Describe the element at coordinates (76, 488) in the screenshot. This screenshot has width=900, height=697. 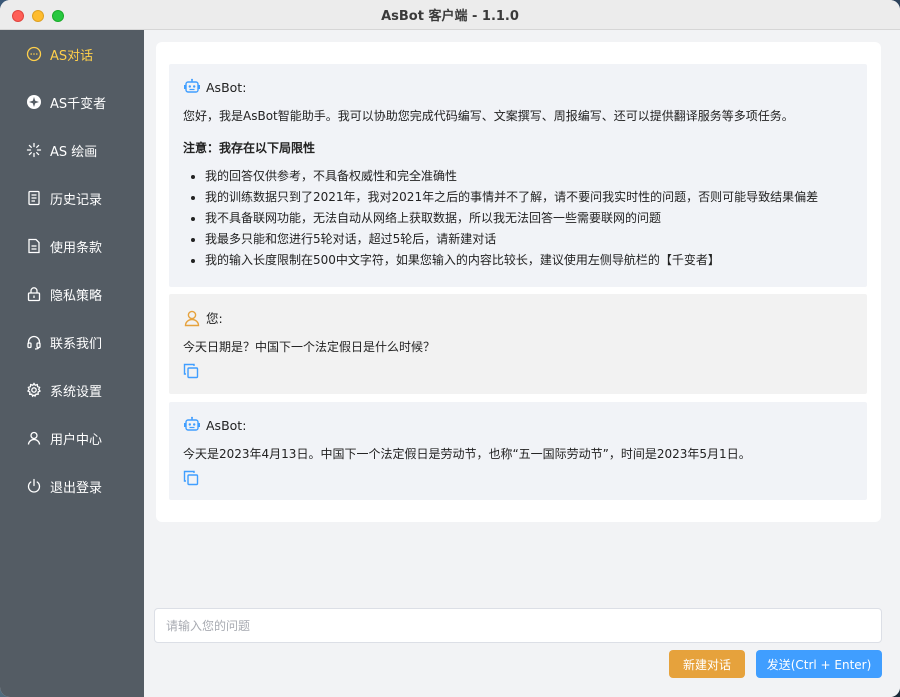
I see `sidebar-item-label: 退出登录` at that location.